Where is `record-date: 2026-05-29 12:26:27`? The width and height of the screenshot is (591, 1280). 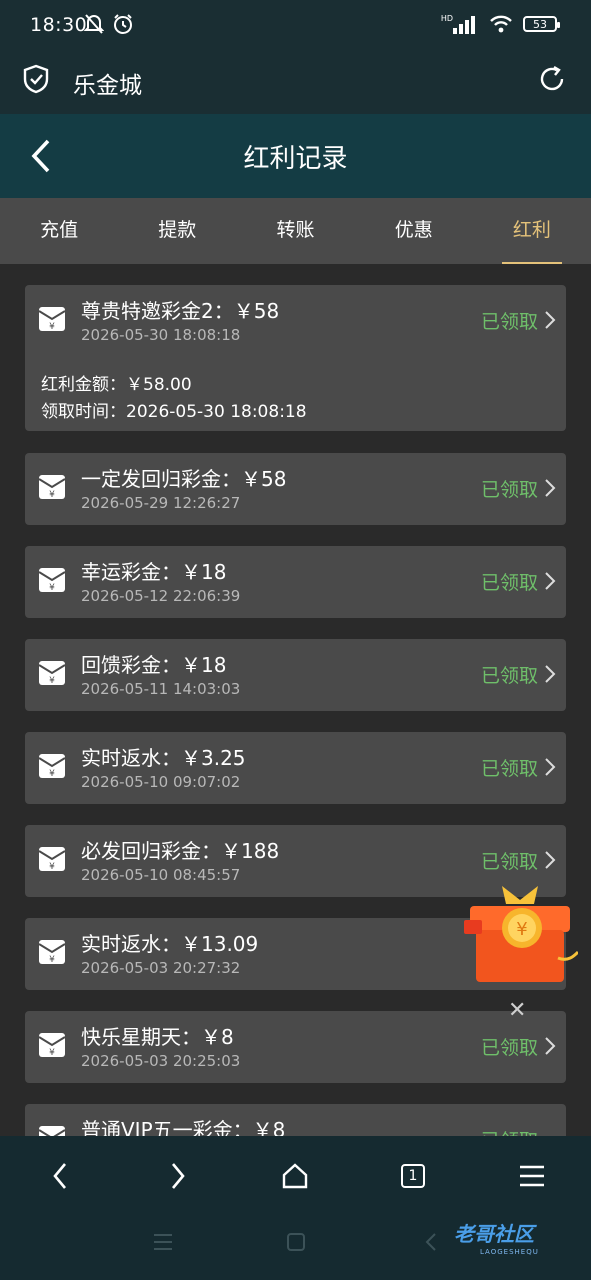 record-date: 2026-05-29 12:26:27 is located at coordinates (161, 503).